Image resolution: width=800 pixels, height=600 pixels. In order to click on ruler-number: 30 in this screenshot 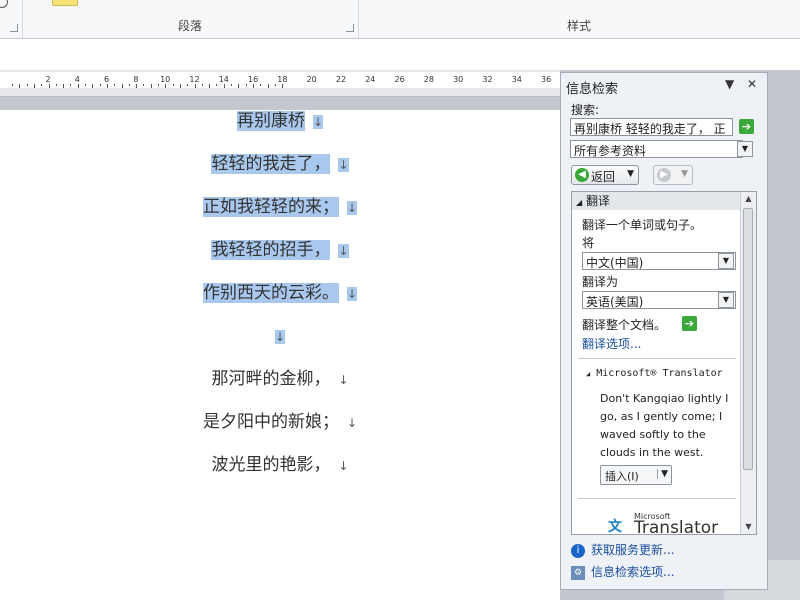, I will do `click(458, 79)`.